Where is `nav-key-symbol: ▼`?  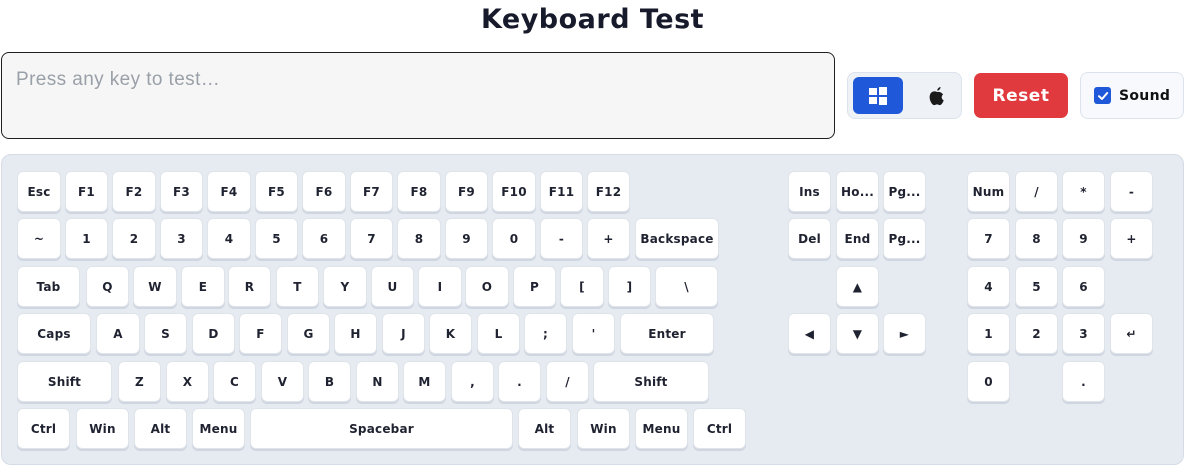 nav-key-symbol: ▼ is located at coordinates (857, 333).